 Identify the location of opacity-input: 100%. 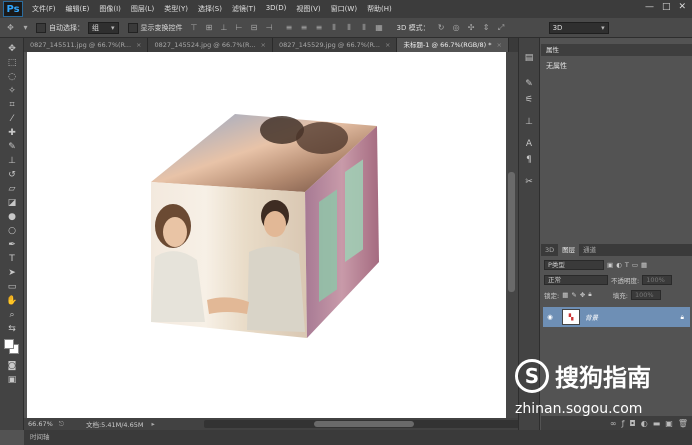
(657, 279).